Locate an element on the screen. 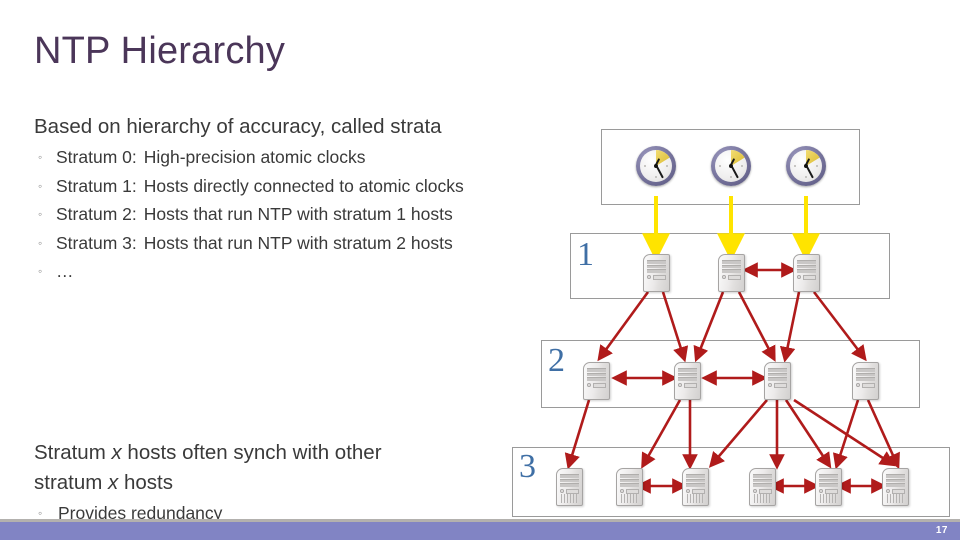 This screenshot has height=540, width=960. page-title: NTP Hierarchy is located at coordinates (160, 51).